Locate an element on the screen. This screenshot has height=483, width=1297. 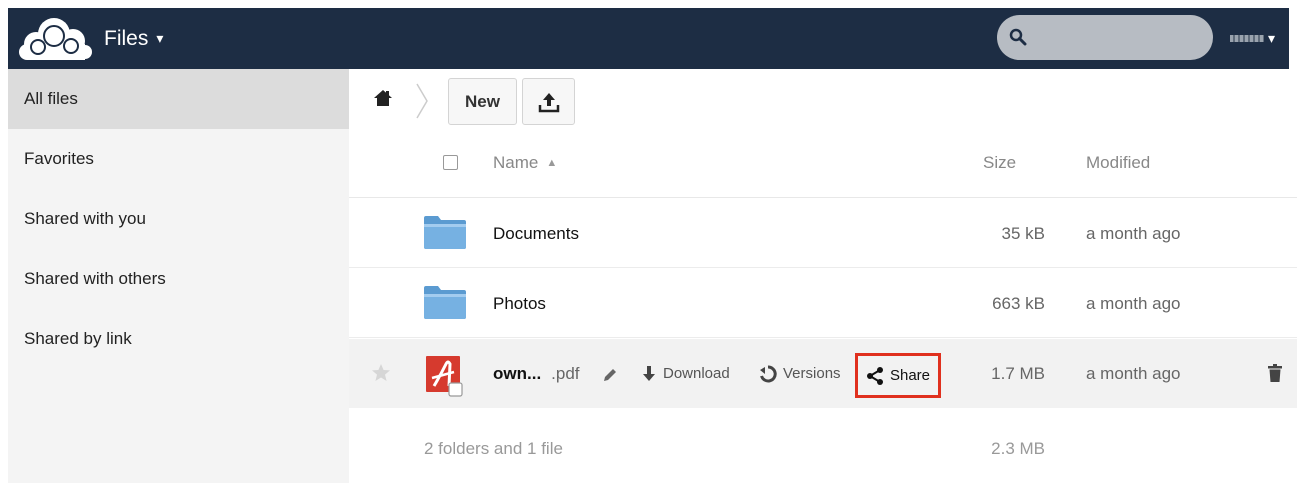
share-label: Share is located at coordinates (910, 375).